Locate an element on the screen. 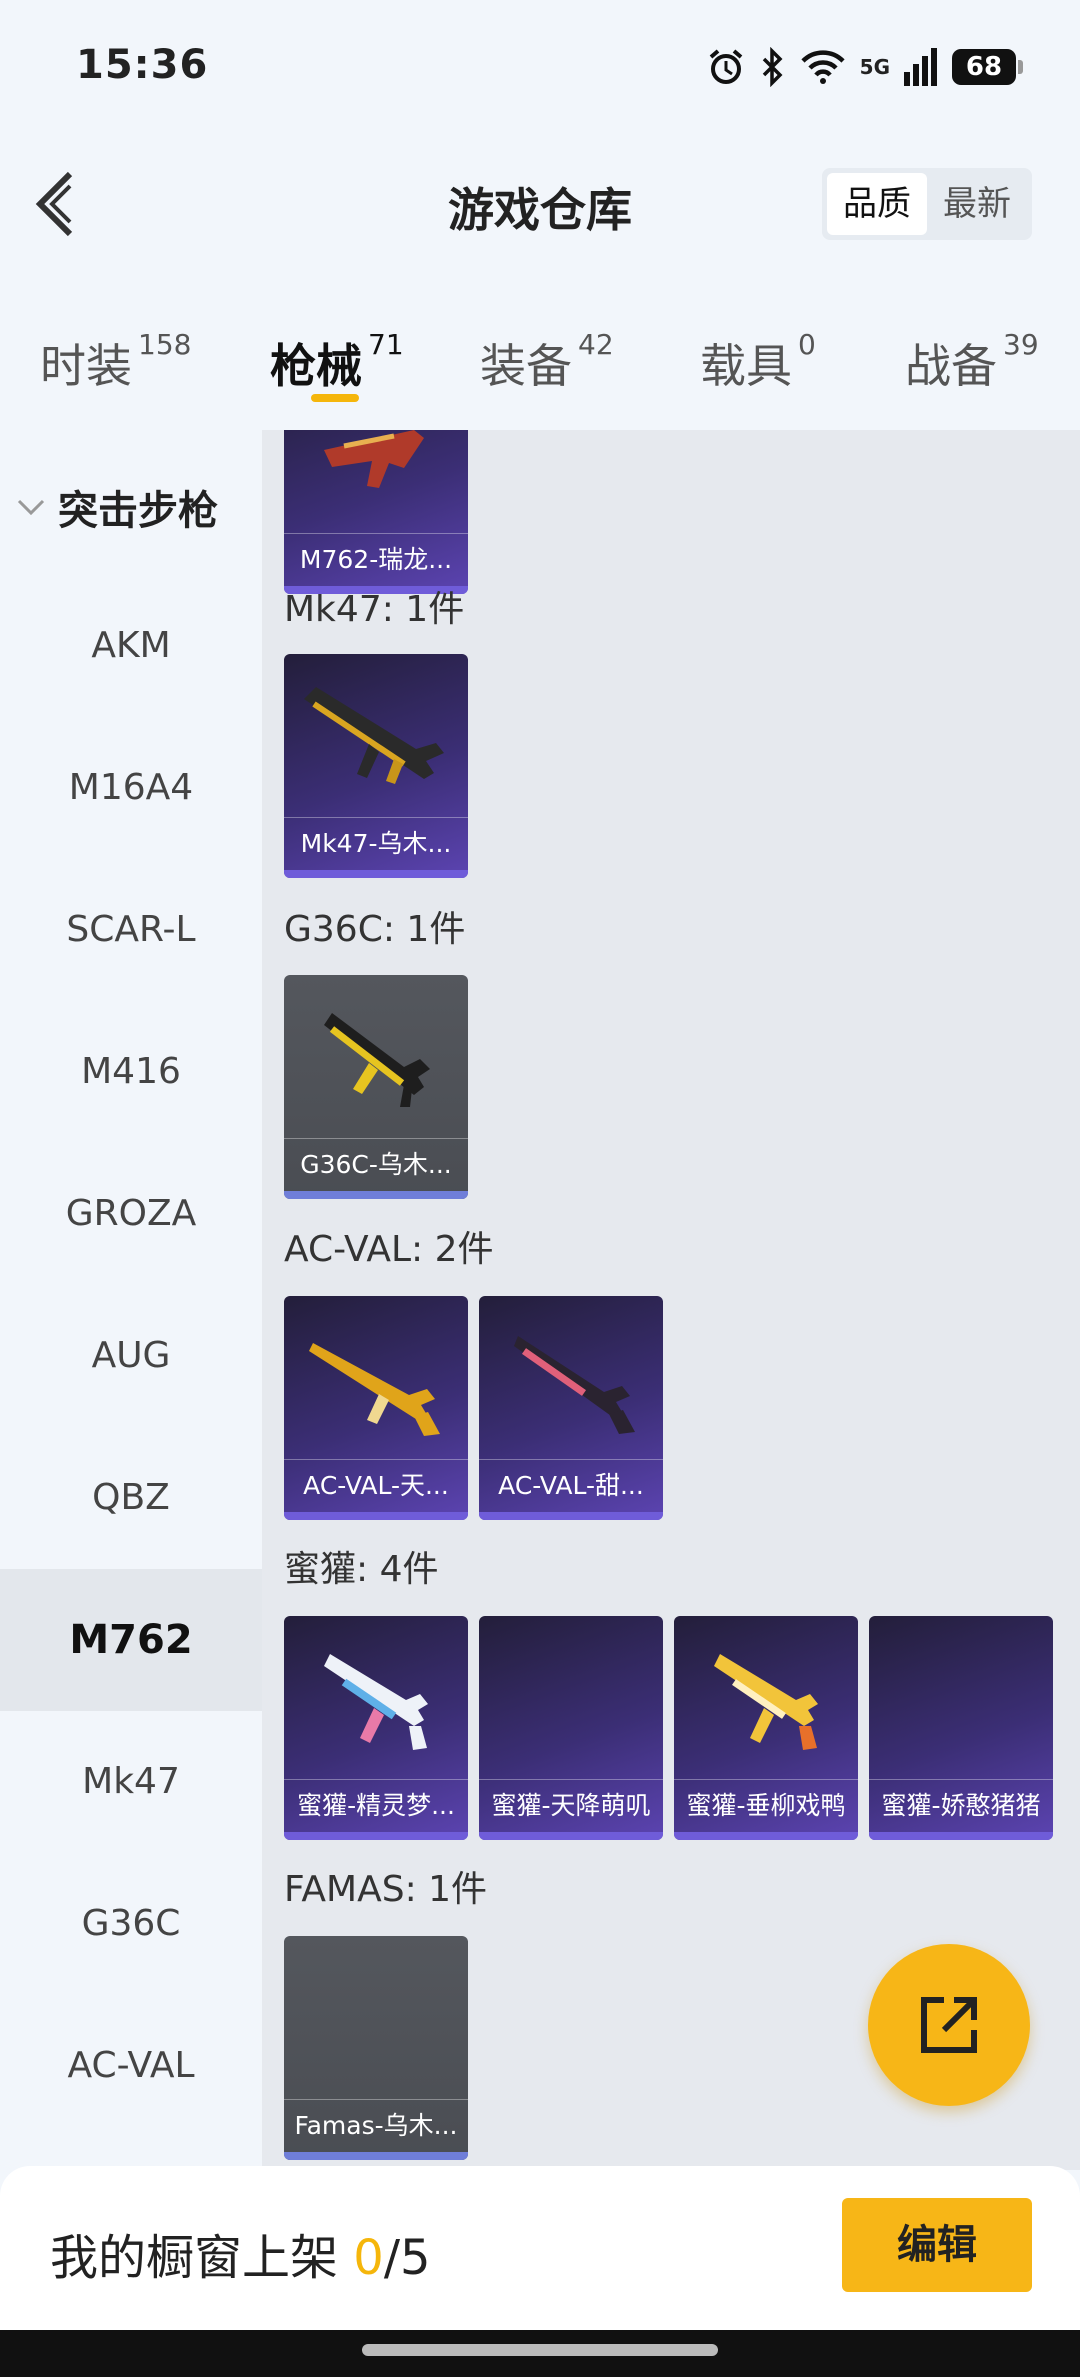 This screenshot has height=2377, width=1080. showcase-status: 我的橱窗上架 0/5 is located at coordinates (240, 2253).